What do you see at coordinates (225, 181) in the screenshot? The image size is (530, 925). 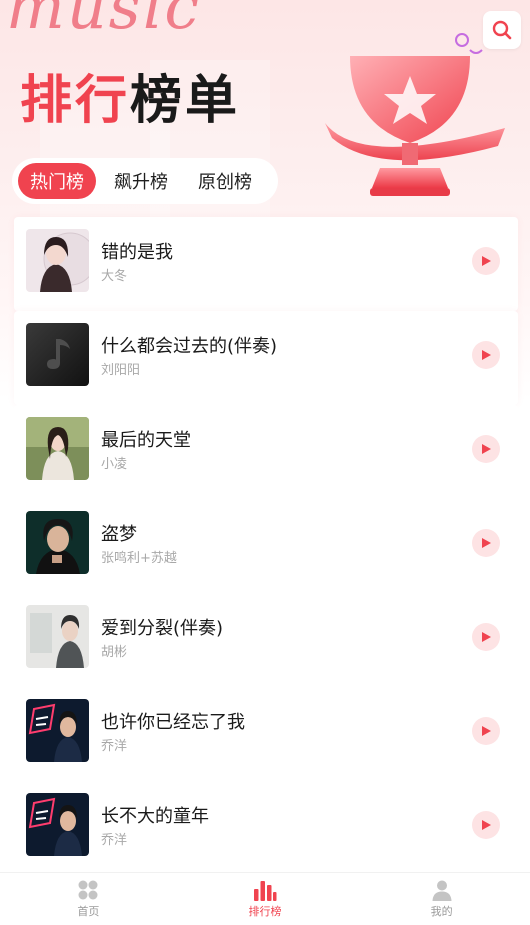 I see `tab-original: 原创榜` at bounding box center [225, 181].